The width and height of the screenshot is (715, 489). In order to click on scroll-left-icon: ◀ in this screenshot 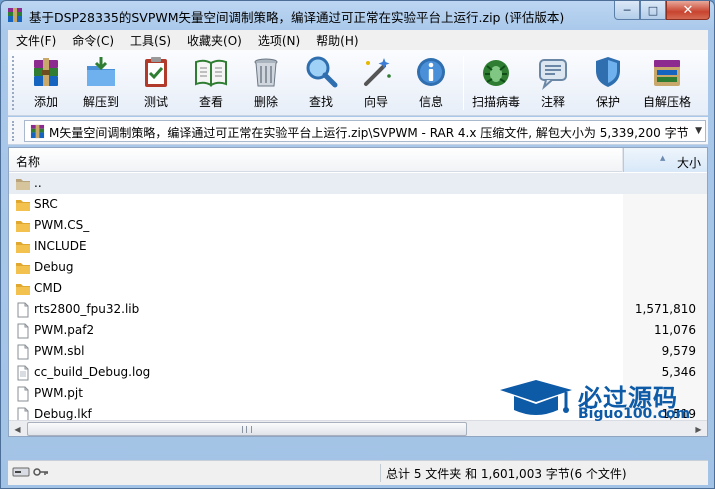, I will do `click(17, 428)`.